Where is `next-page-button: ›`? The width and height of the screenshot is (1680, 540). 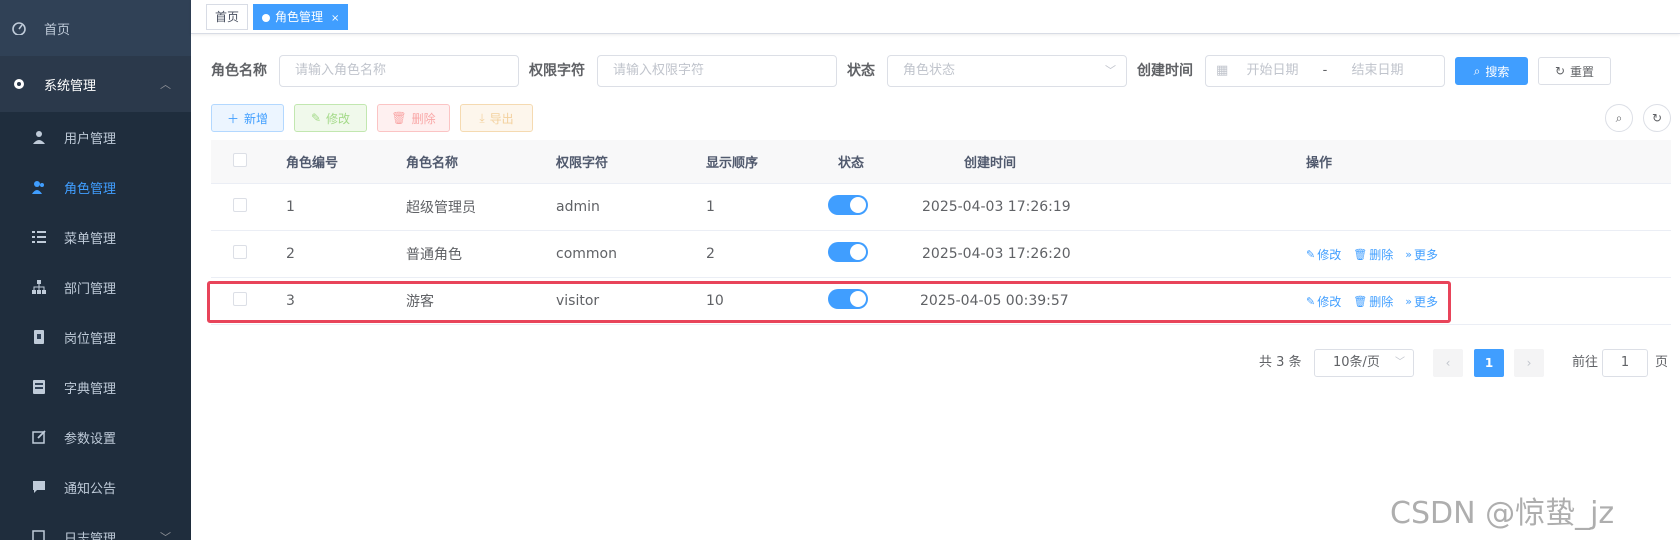 next-page-button: › is located at coordinates (1529, 363).